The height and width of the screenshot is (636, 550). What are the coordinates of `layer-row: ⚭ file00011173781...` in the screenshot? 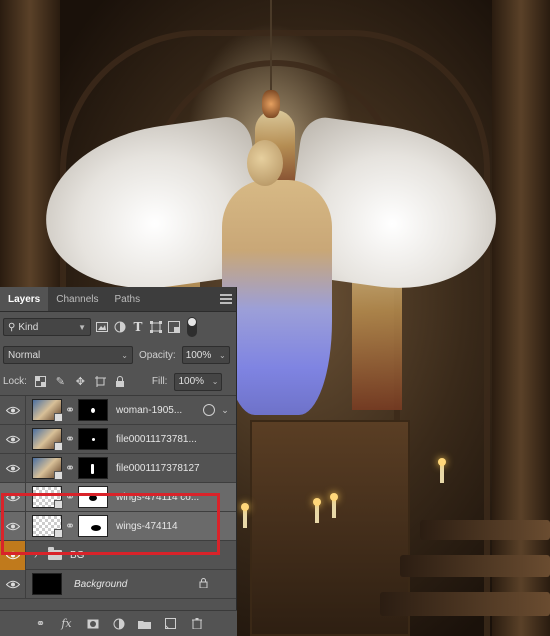 It's located at (118, 439).